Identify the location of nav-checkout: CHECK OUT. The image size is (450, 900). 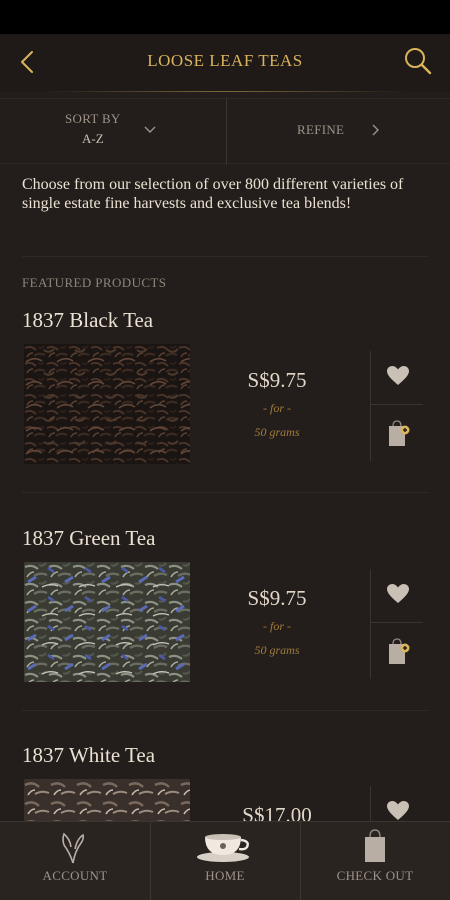
(375, 861).